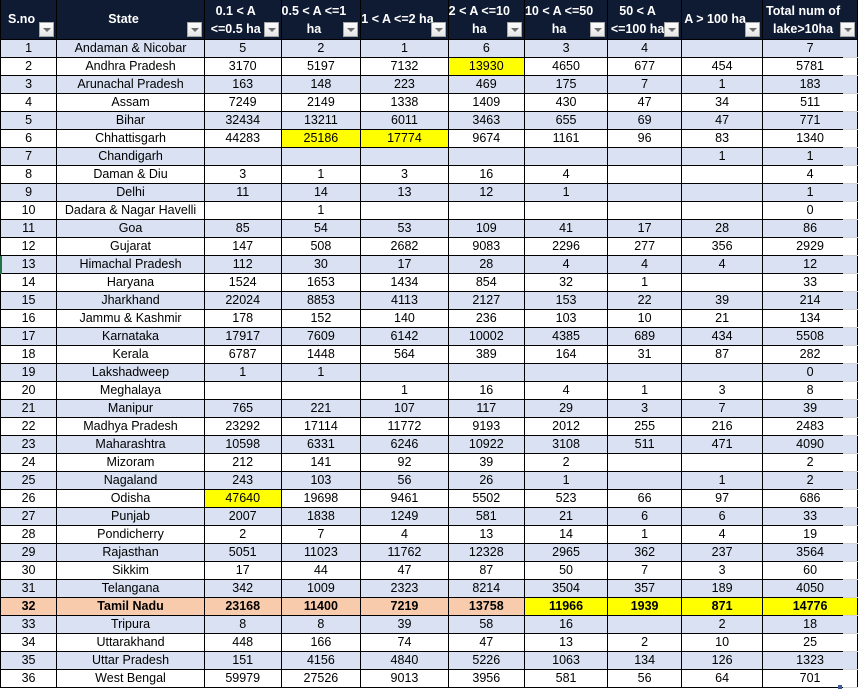 The image size is (858, 694). What do you see at coordinates (566, 372) in the screenshot?
I see `cell-10-to-50-ha` at bounding box center [566, 372].